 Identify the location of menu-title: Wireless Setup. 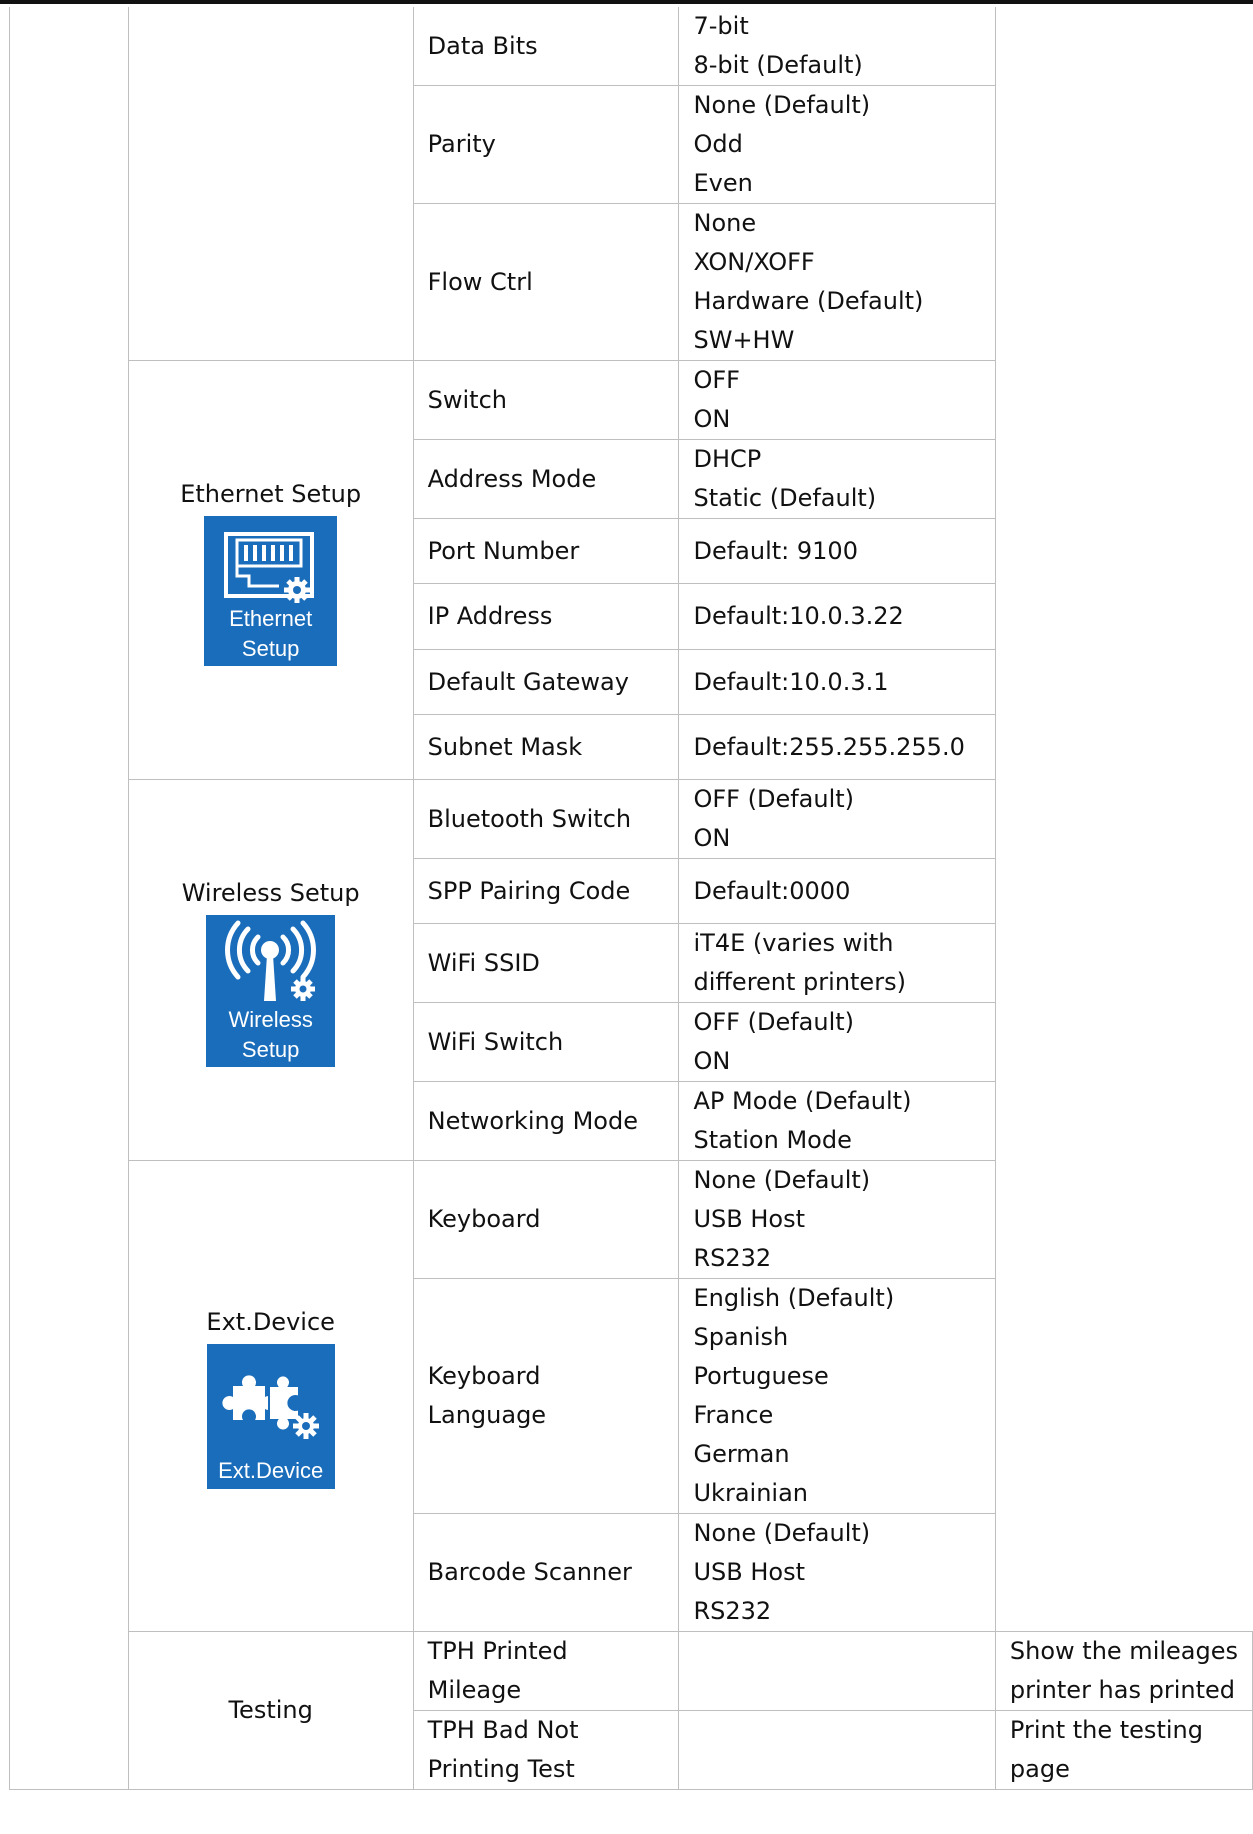
(270, 892).